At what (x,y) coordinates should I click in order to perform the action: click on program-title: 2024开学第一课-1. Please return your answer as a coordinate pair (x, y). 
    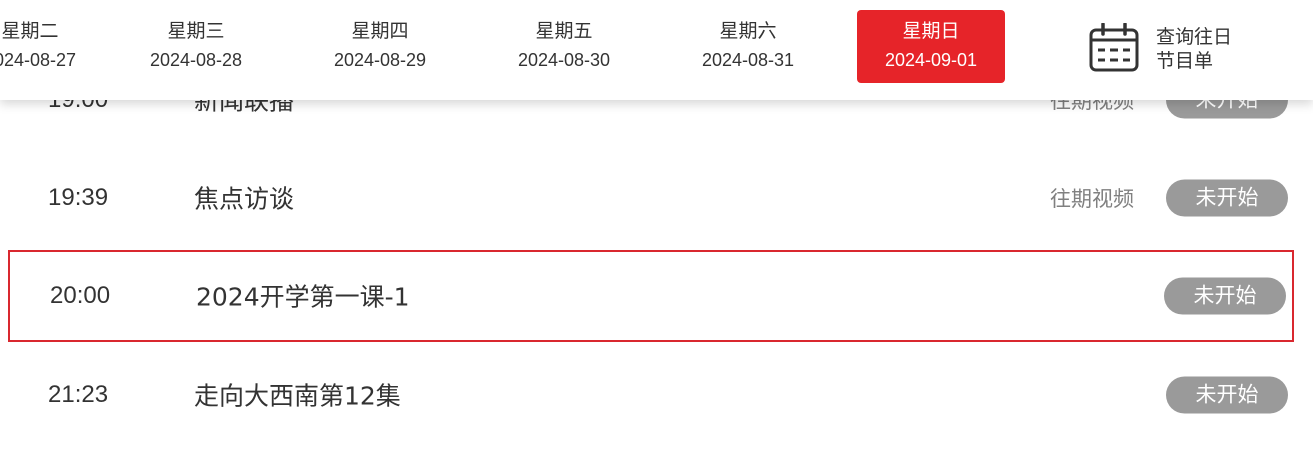
    Looking at the image, I should click on (303, 295).